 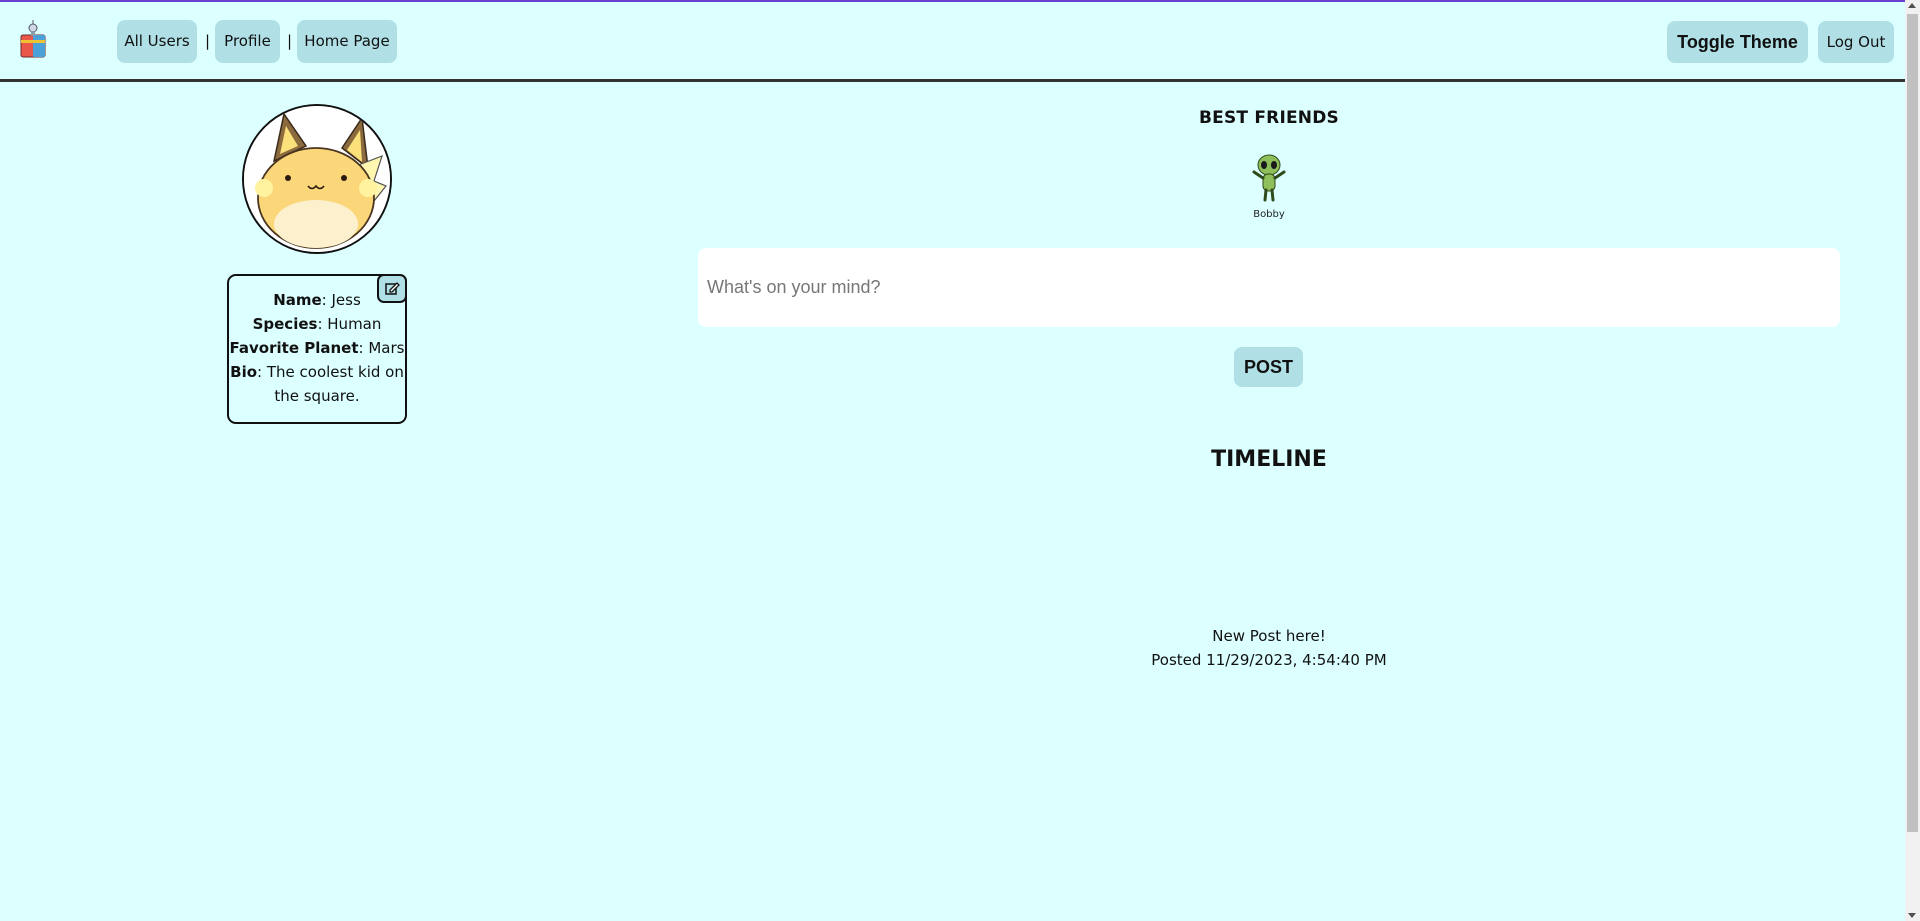 What do you see at coordinates (34, 39) in the screenshot?
I see `app-logo` at bounding box center [34, 39].